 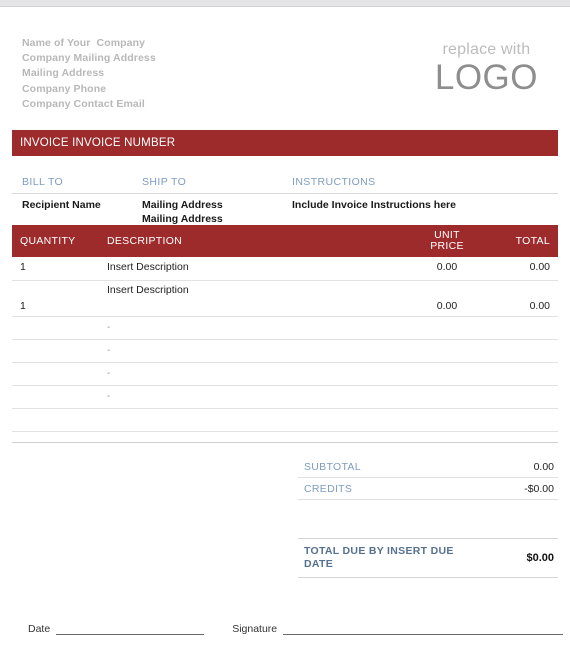 I want to click on table-bottom-rule, so click(x=285, y=442).